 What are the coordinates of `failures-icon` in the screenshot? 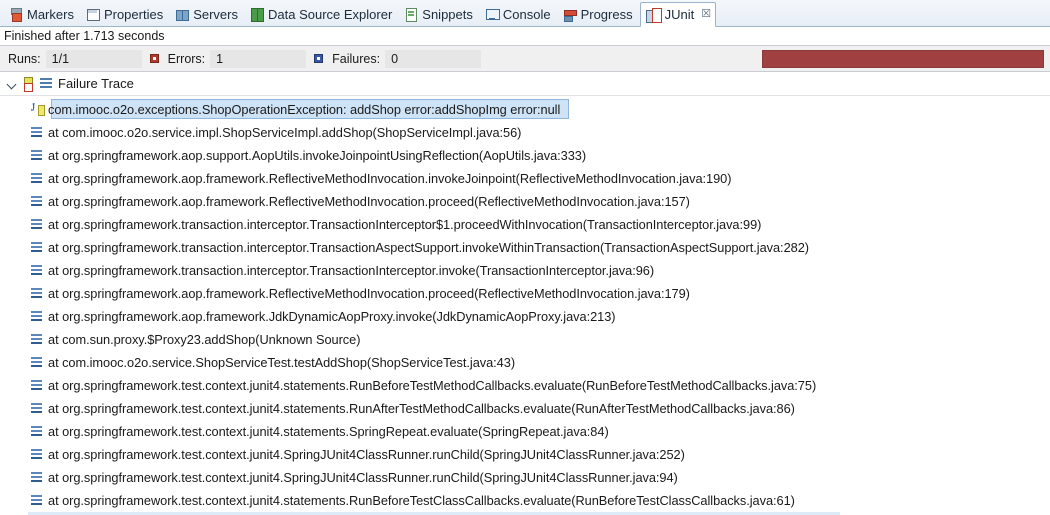 It's located at (319, 58).